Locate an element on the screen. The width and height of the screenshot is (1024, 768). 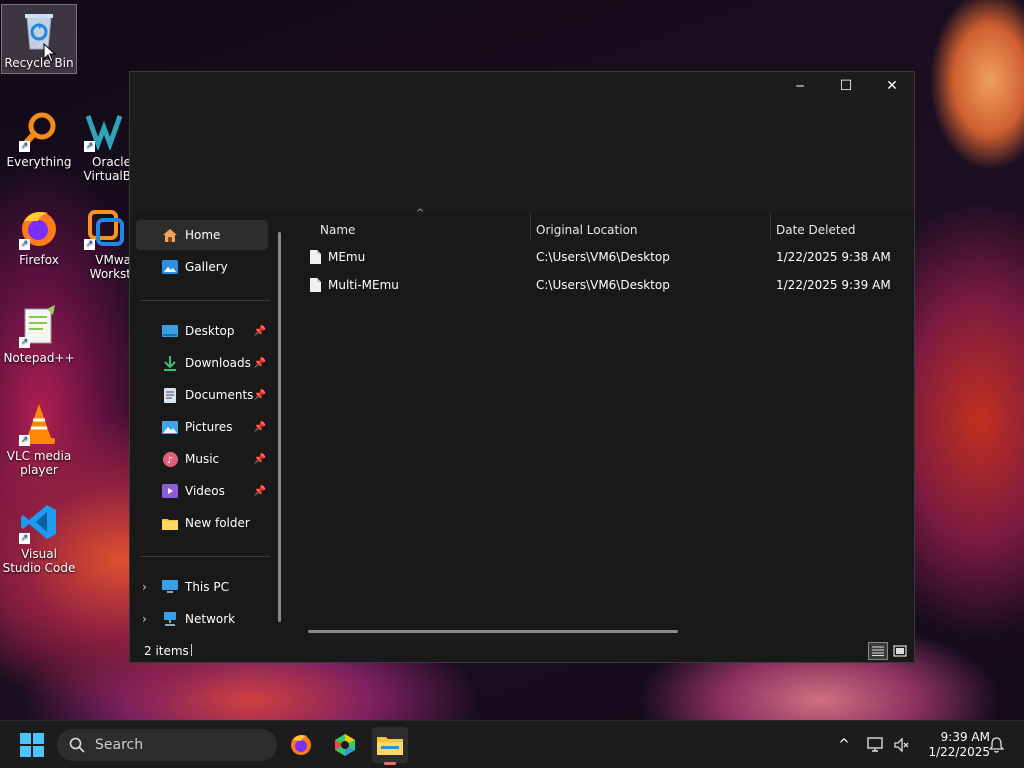
desktop-icon-vmware: ↗ VMwa Workst is located at coordinates (104, 241).